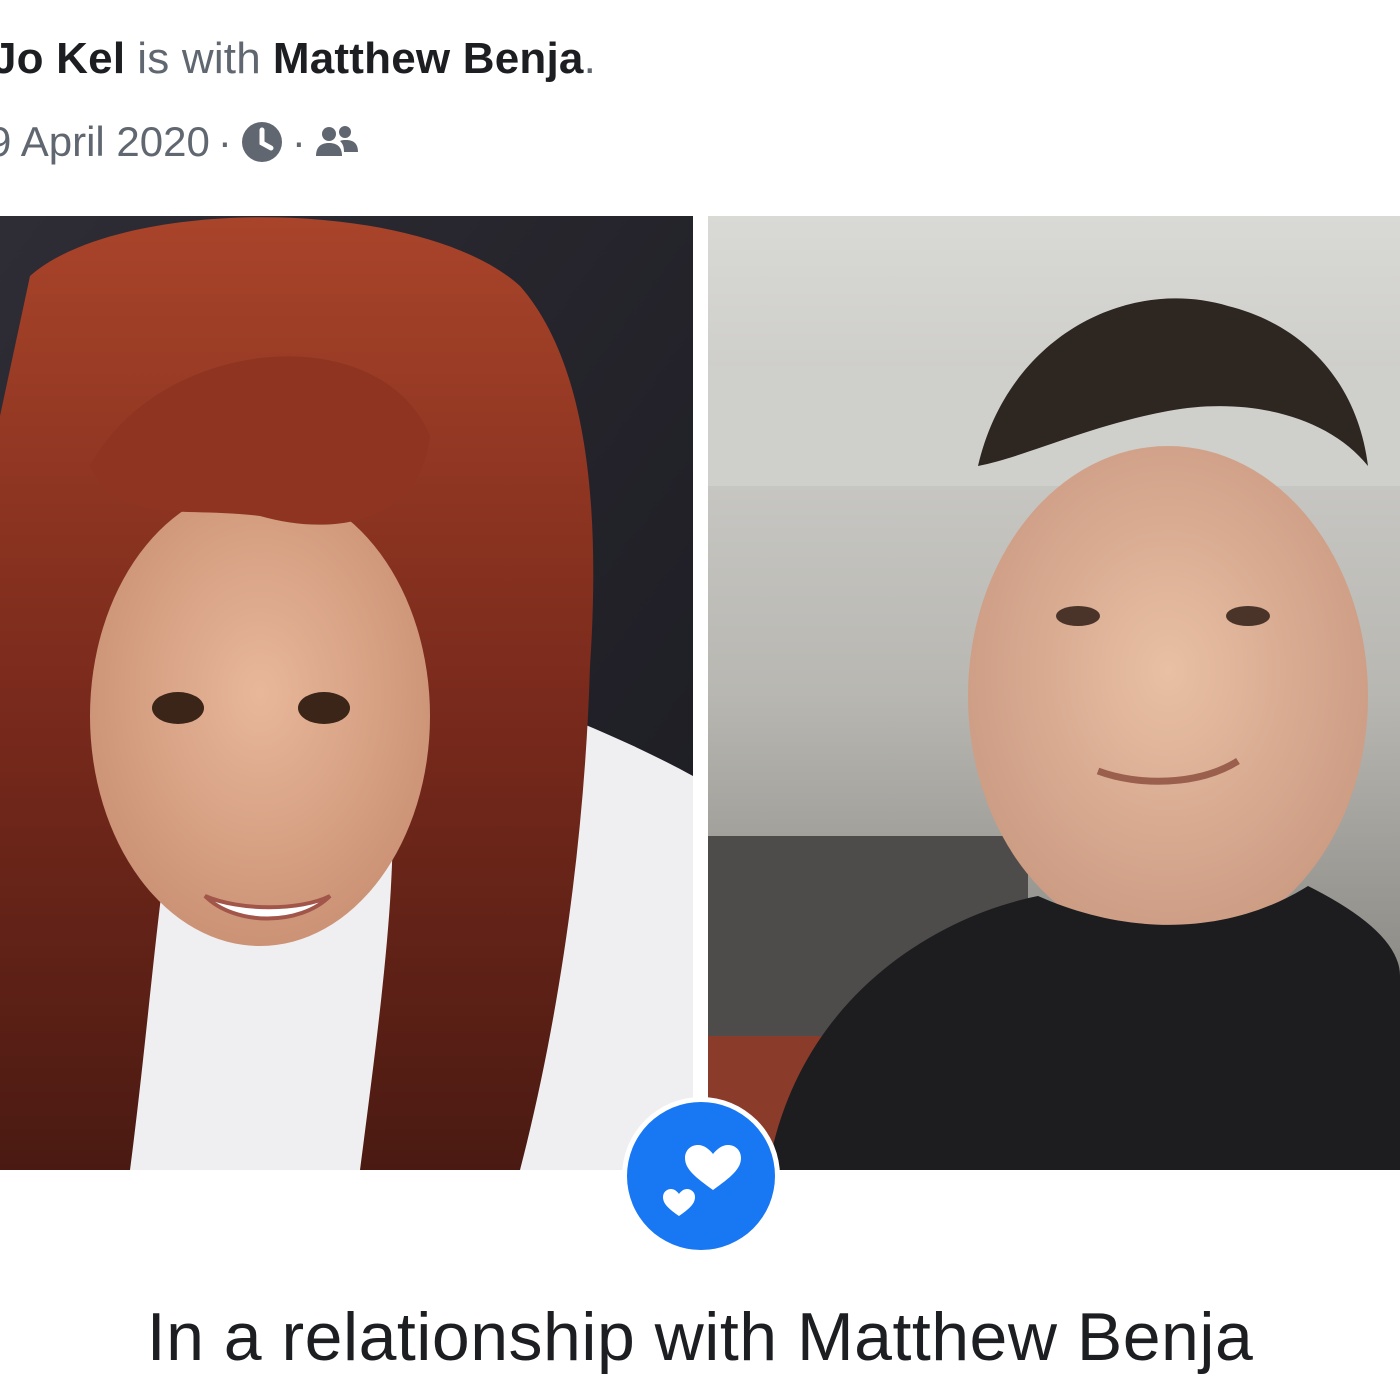 The height and width of the screenshot is (1400, 1400). What do you see at coordinates (700, 1337) in the screenshot?
I see `relationship-status-text: In a relationship with Matthew Benja` at bounding box center [700, 1337].